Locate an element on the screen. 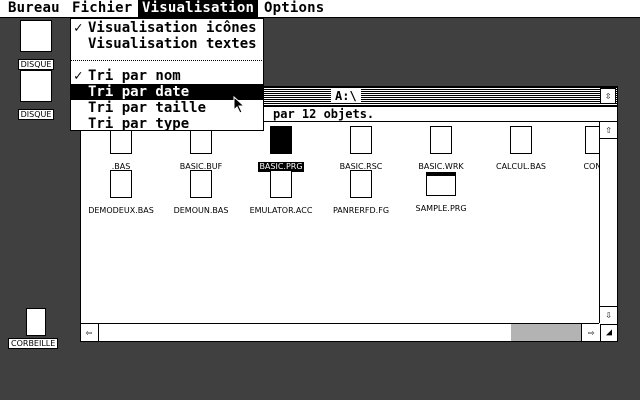  file-icon: SAMPLE.PRG is located at coordinates (441, 192).